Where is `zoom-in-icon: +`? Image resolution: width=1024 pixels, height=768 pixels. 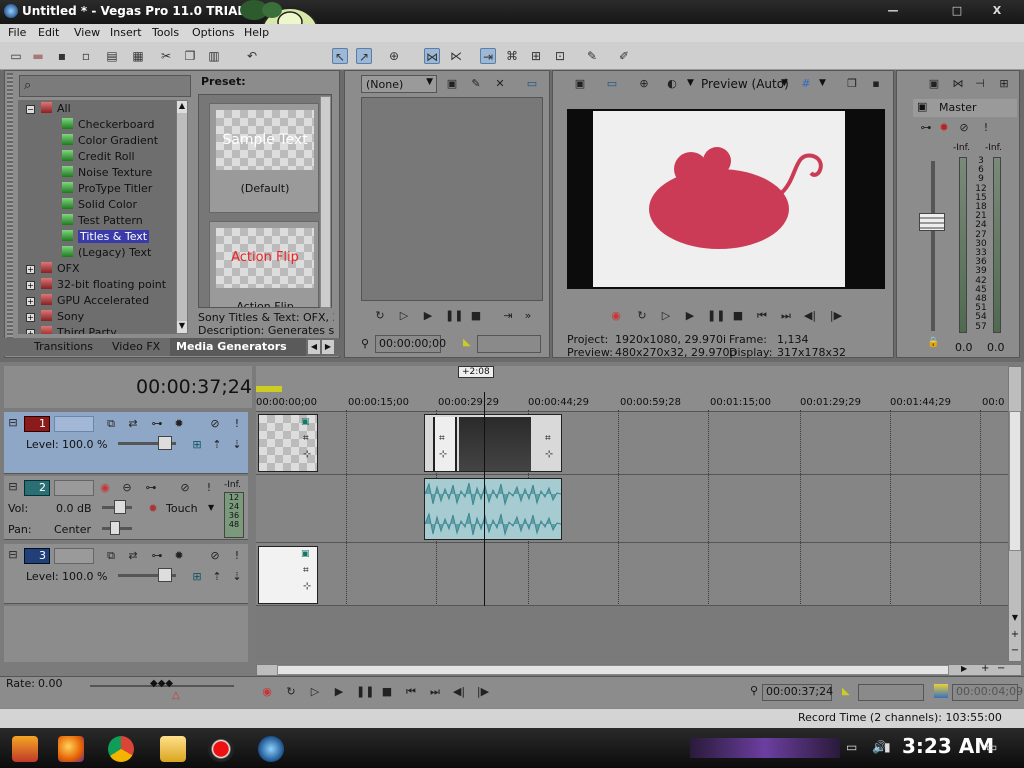
zoom-in-icon: + is located at coordinates (1015, 635).